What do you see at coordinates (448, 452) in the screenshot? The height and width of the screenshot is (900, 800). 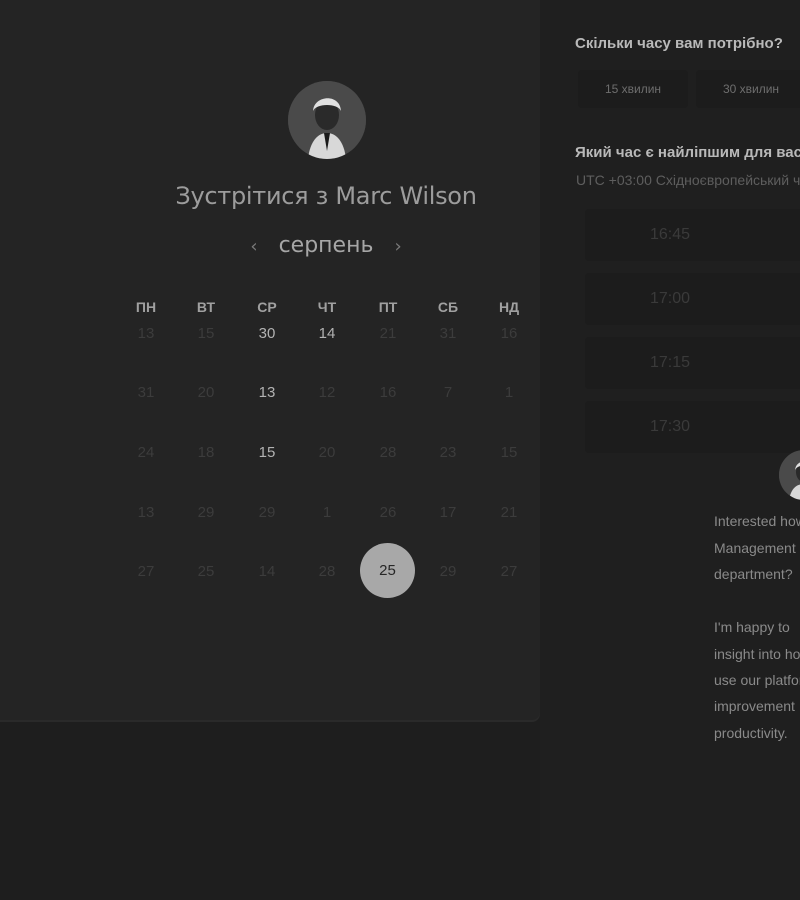 I see `calendar-day: 23` at bounding box center [448, 452].